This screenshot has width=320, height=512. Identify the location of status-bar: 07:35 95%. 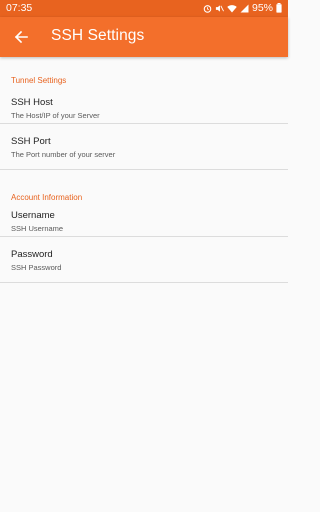
(144, 8).